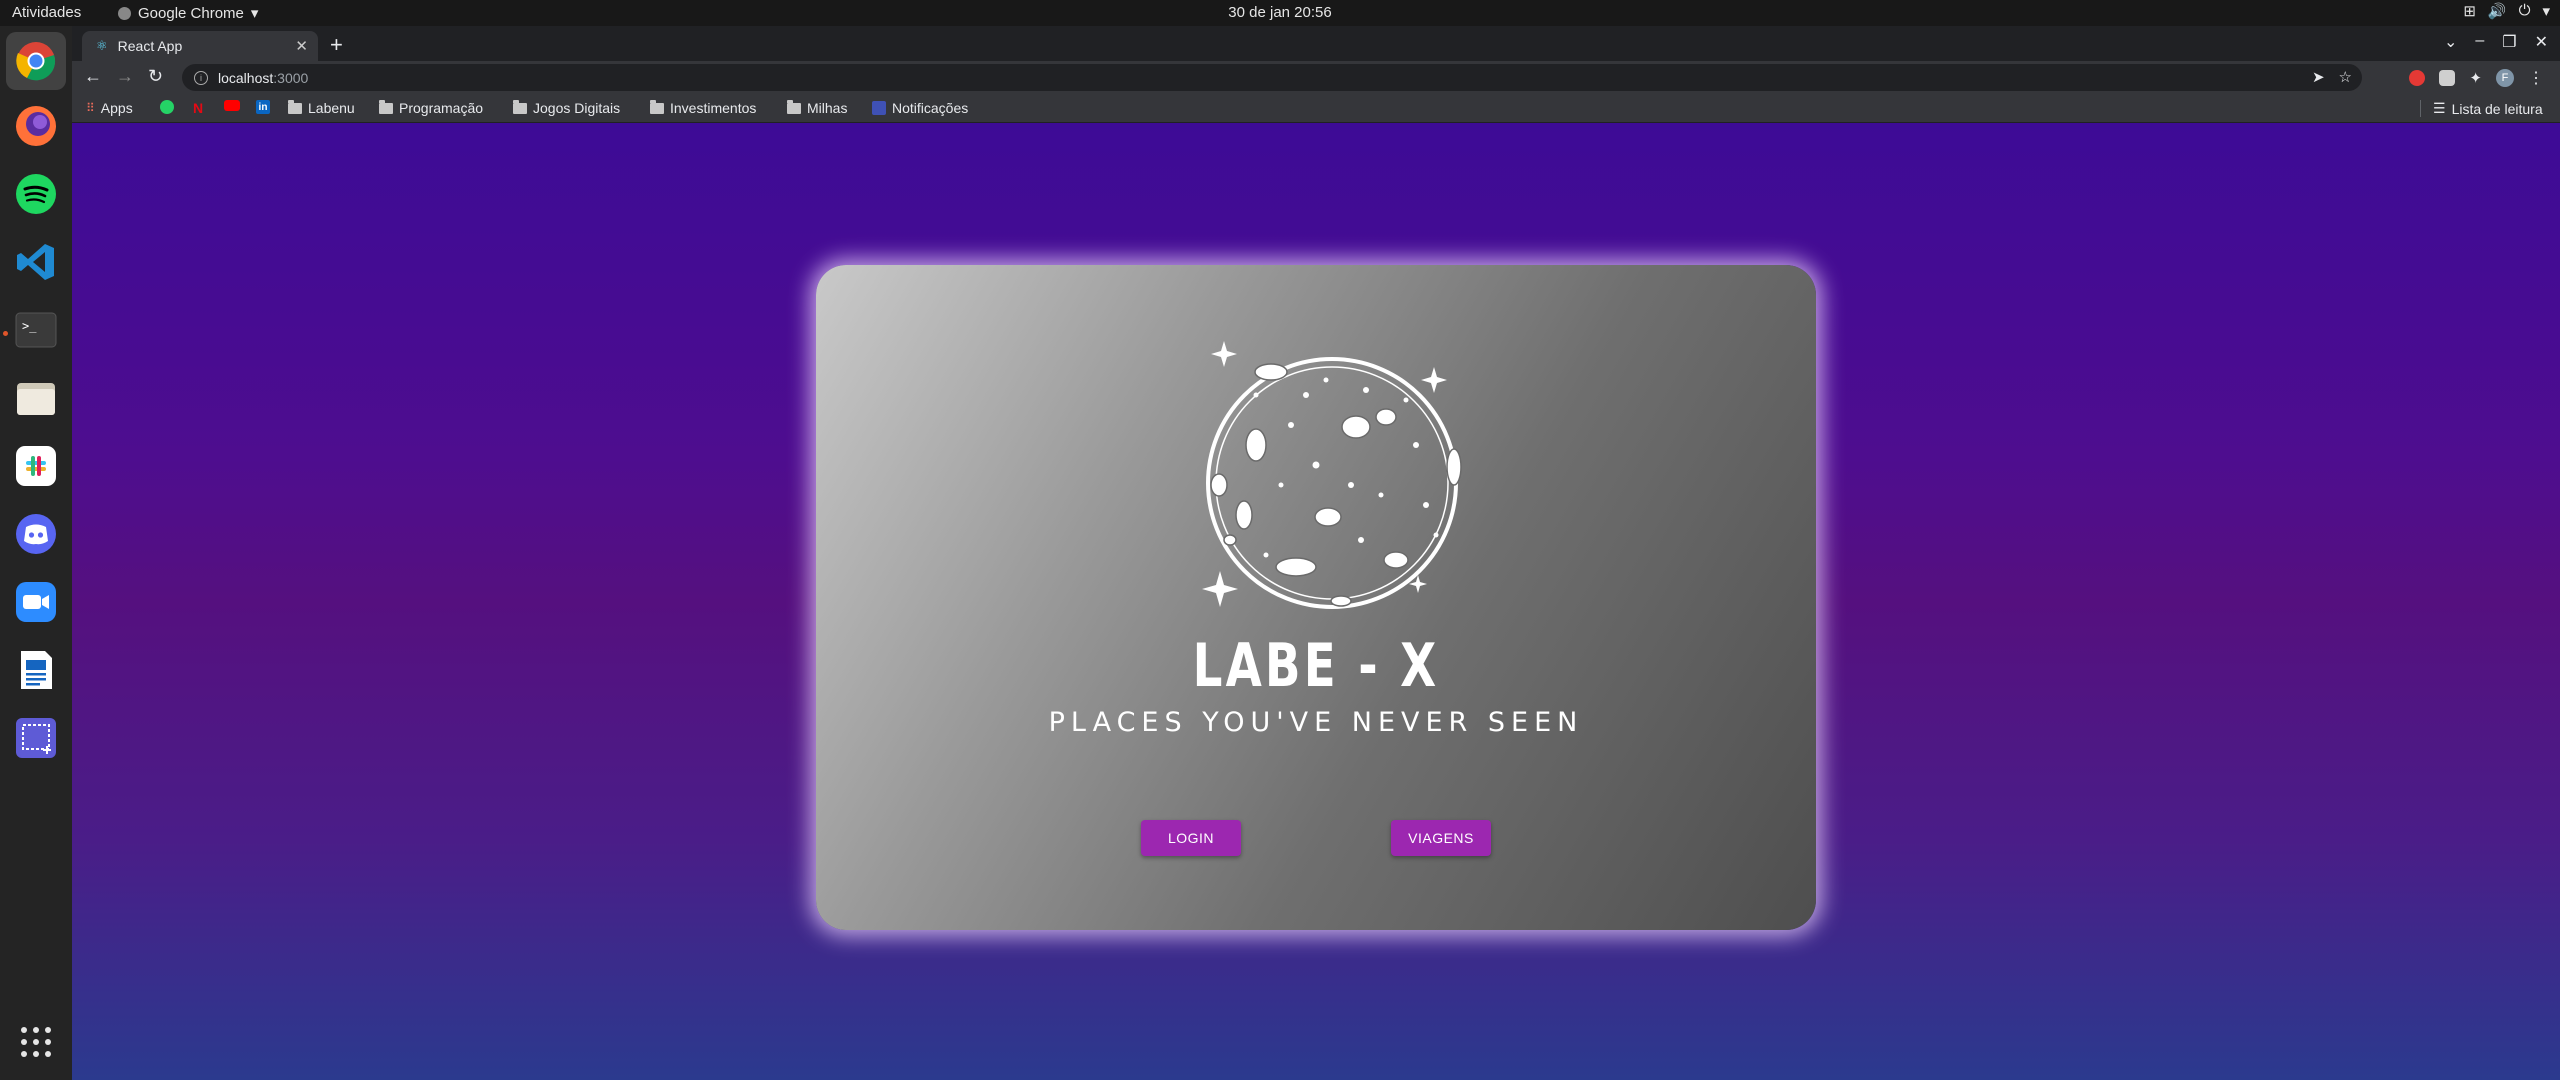  I want to click on window-controls: ⌄ – ❐ ✕, so click(2496, 42).